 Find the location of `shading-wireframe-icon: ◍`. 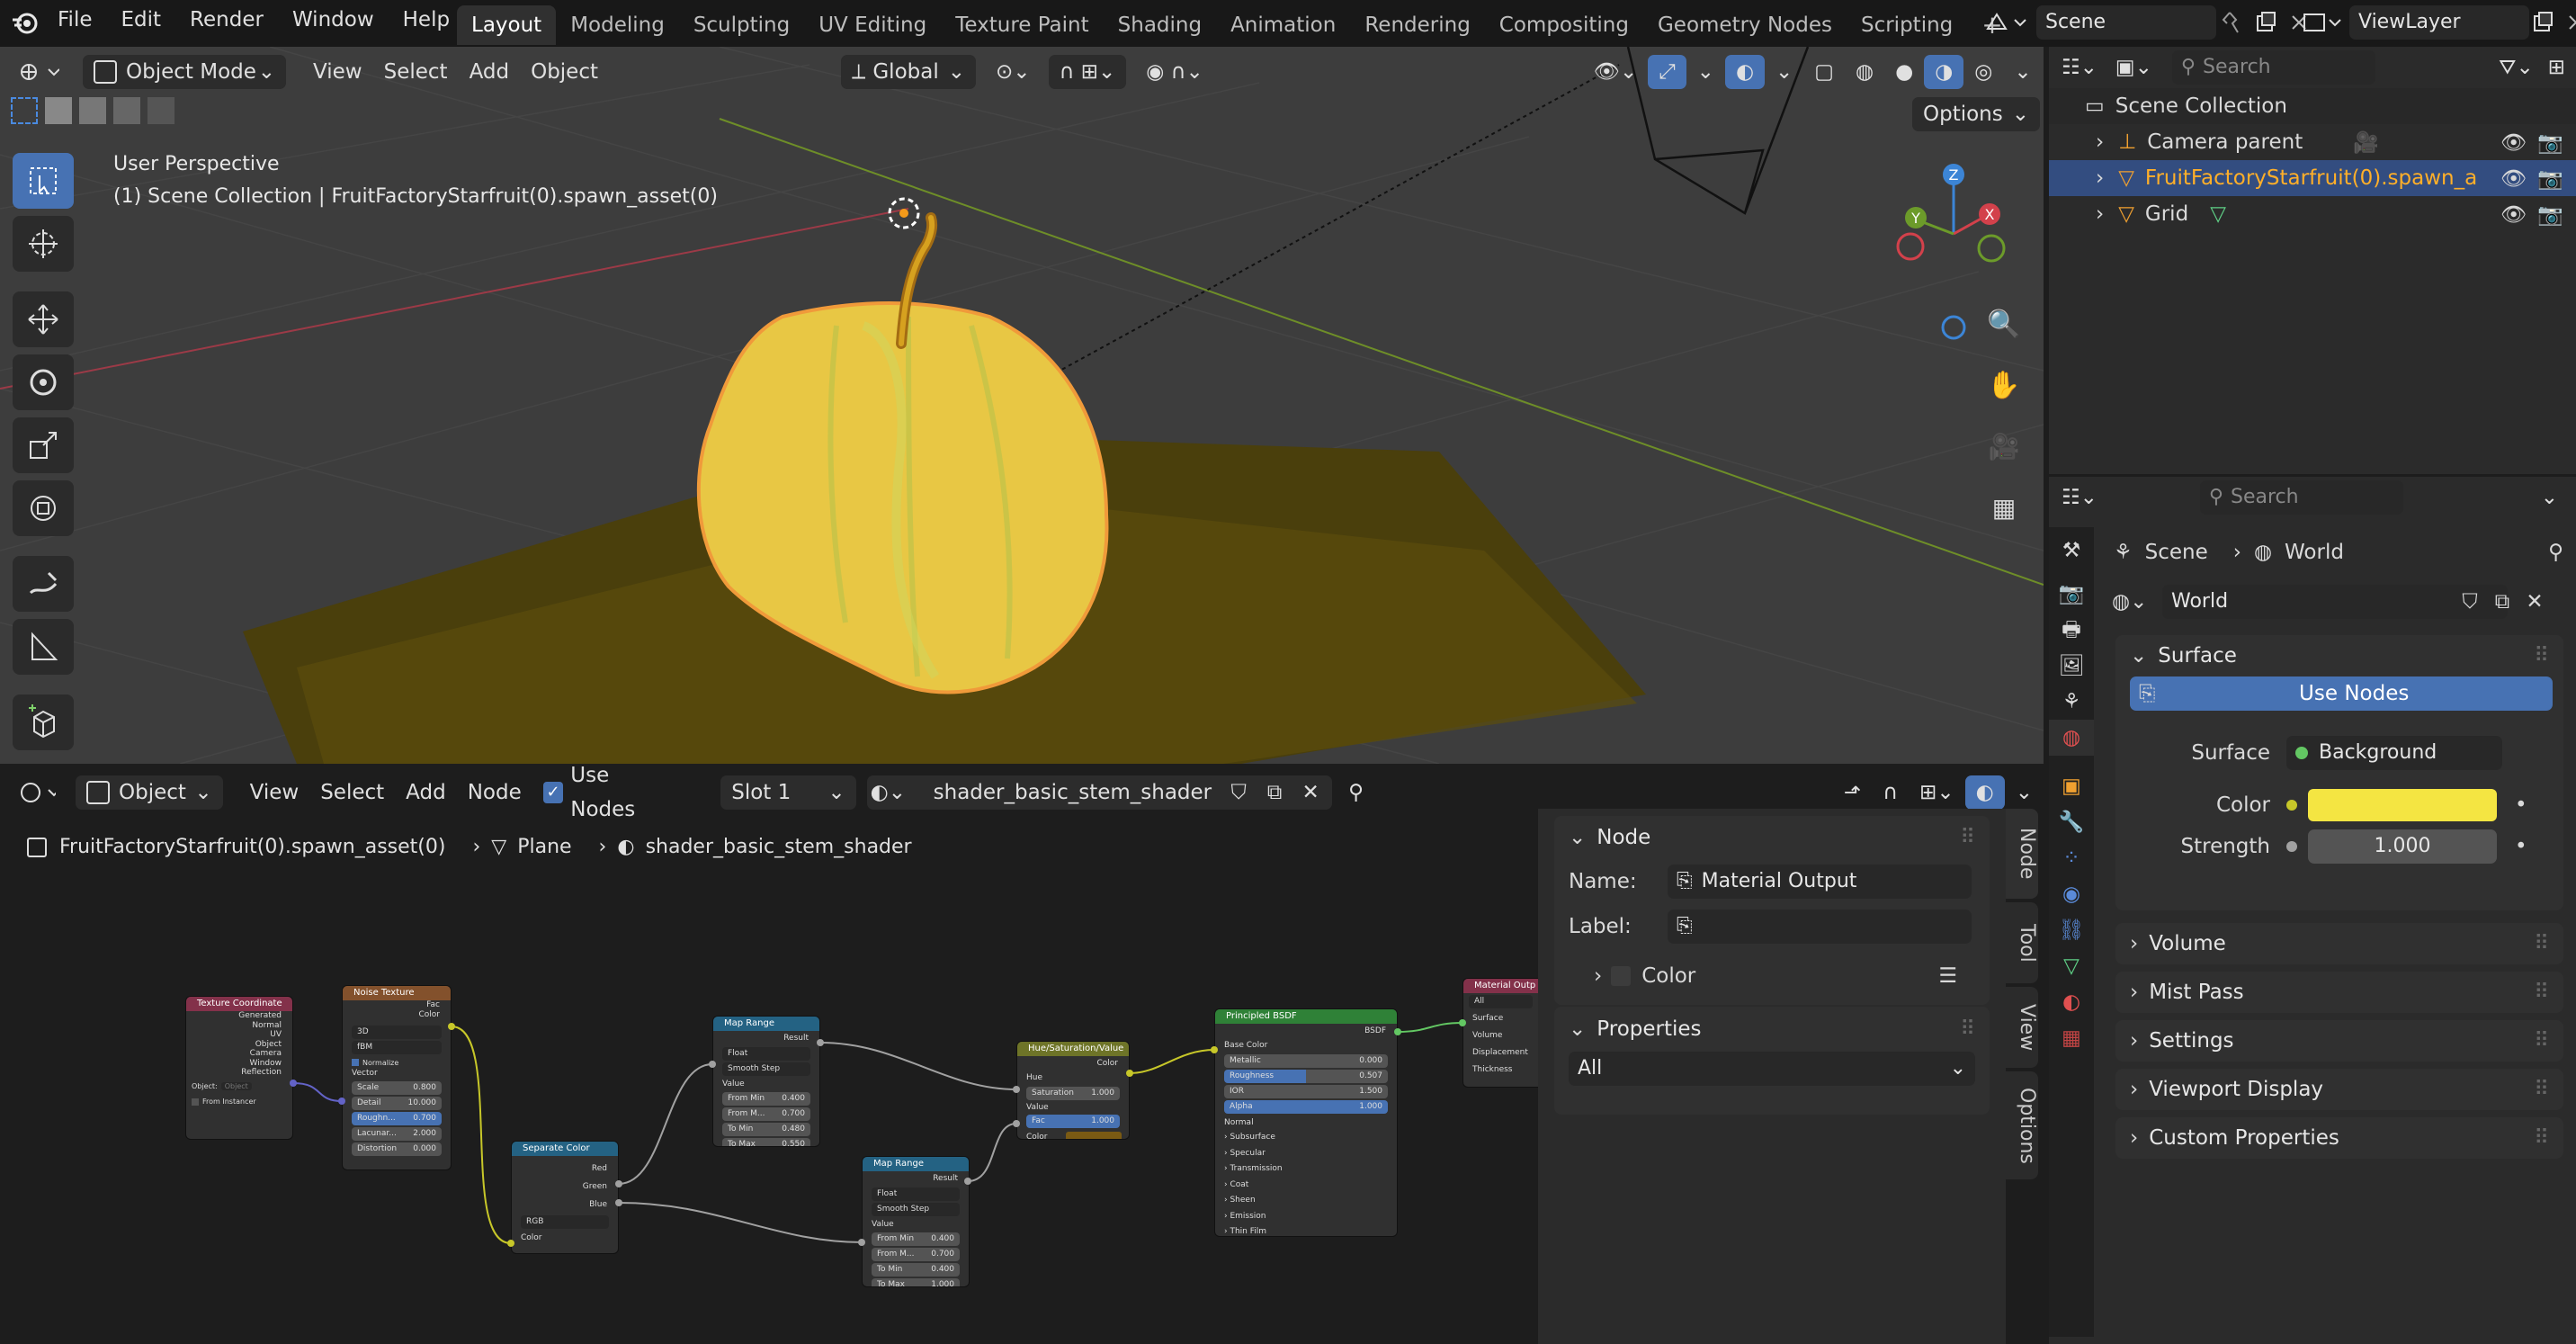

shading-wireframe-icon: ◍ is located at coordinates (1864, 72).